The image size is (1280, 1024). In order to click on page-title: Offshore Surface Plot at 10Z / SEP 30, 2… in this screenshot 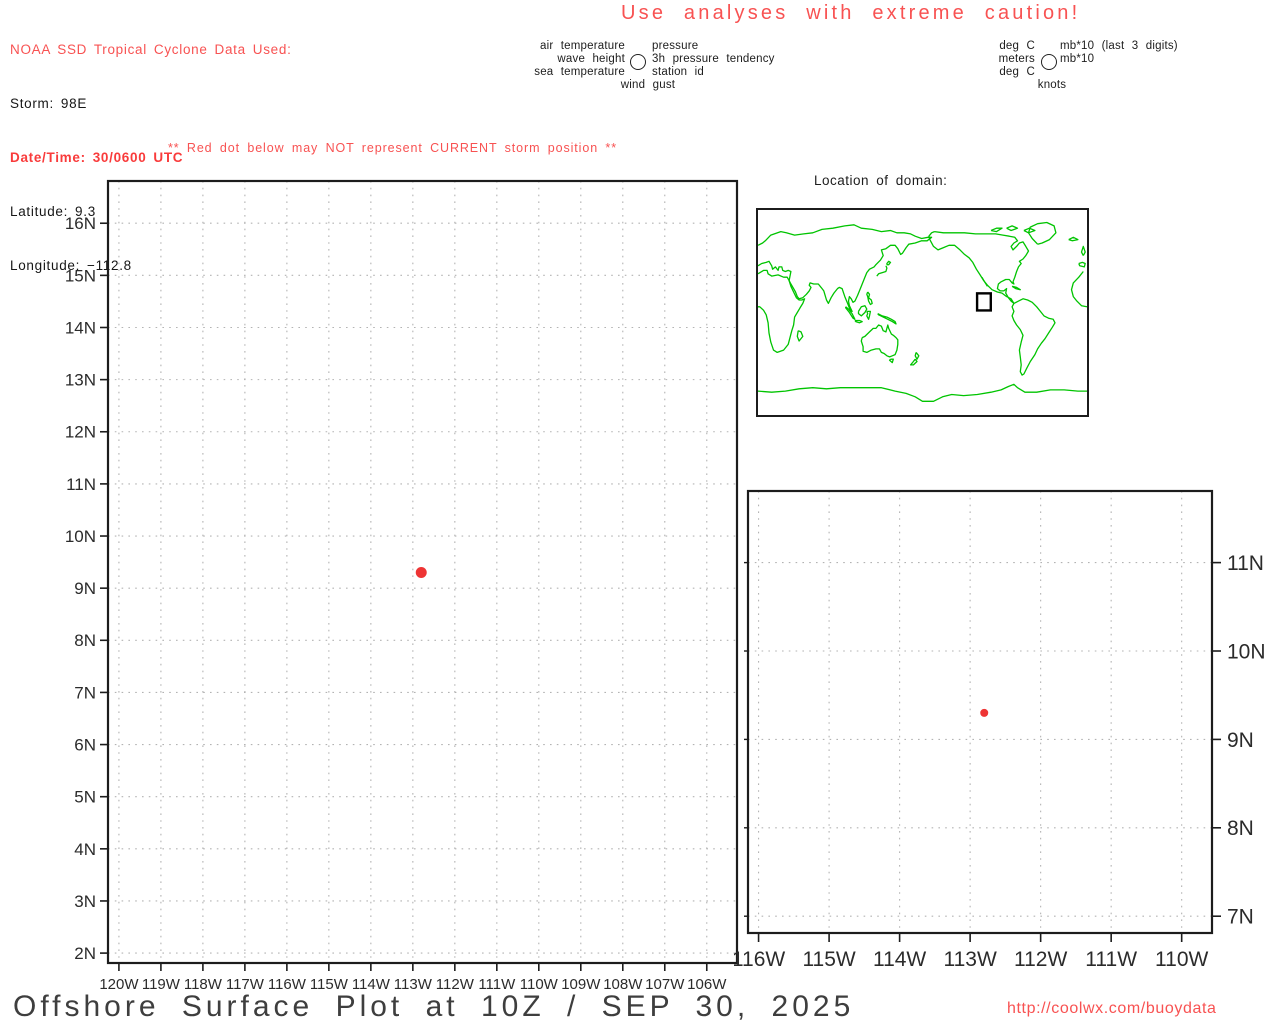, I will do `click(434, 1006)`.